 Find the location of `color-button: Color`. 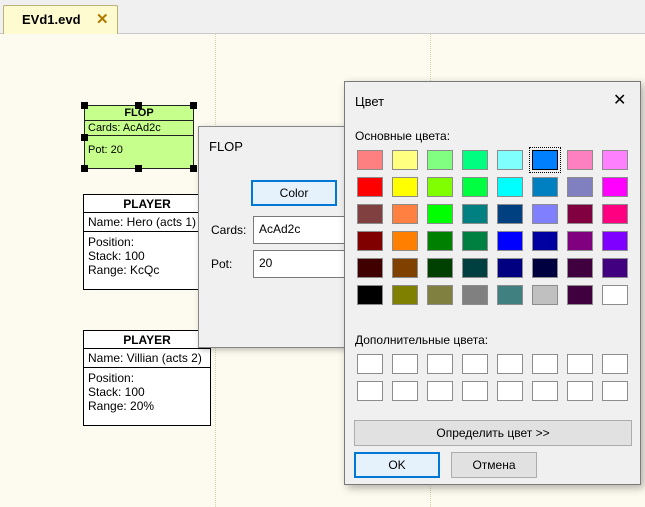

color-button: Color is located at coordinates (294, 193).